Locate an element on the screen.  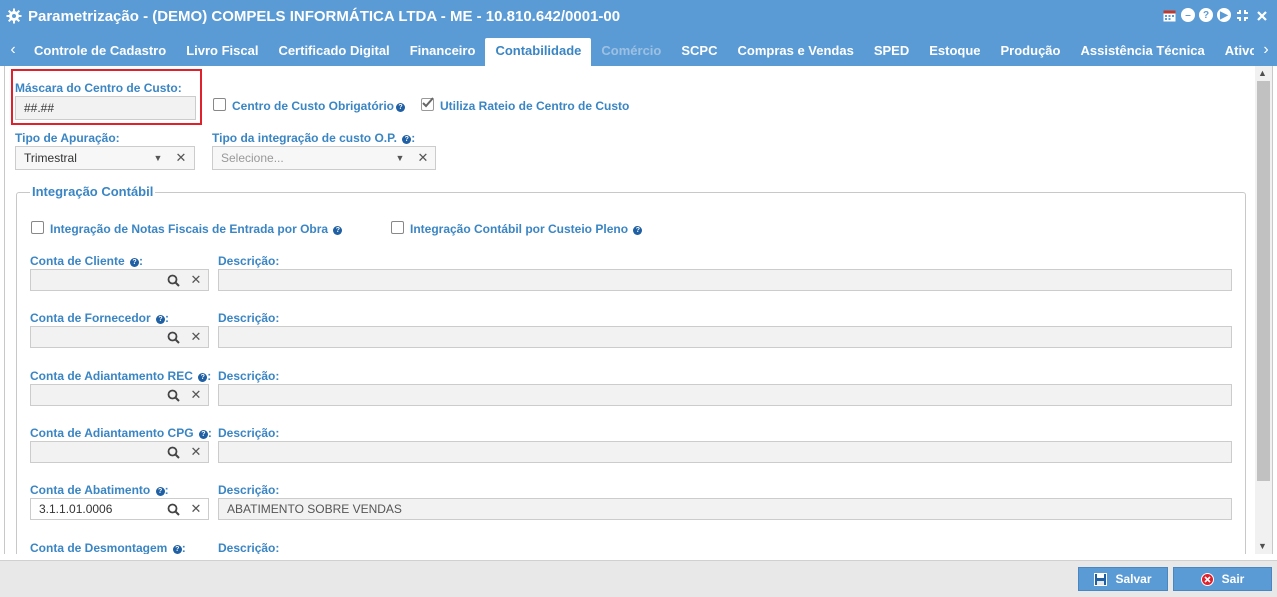
tipo-apuracao-value: Trimestral is located at coordinates (50, 158).